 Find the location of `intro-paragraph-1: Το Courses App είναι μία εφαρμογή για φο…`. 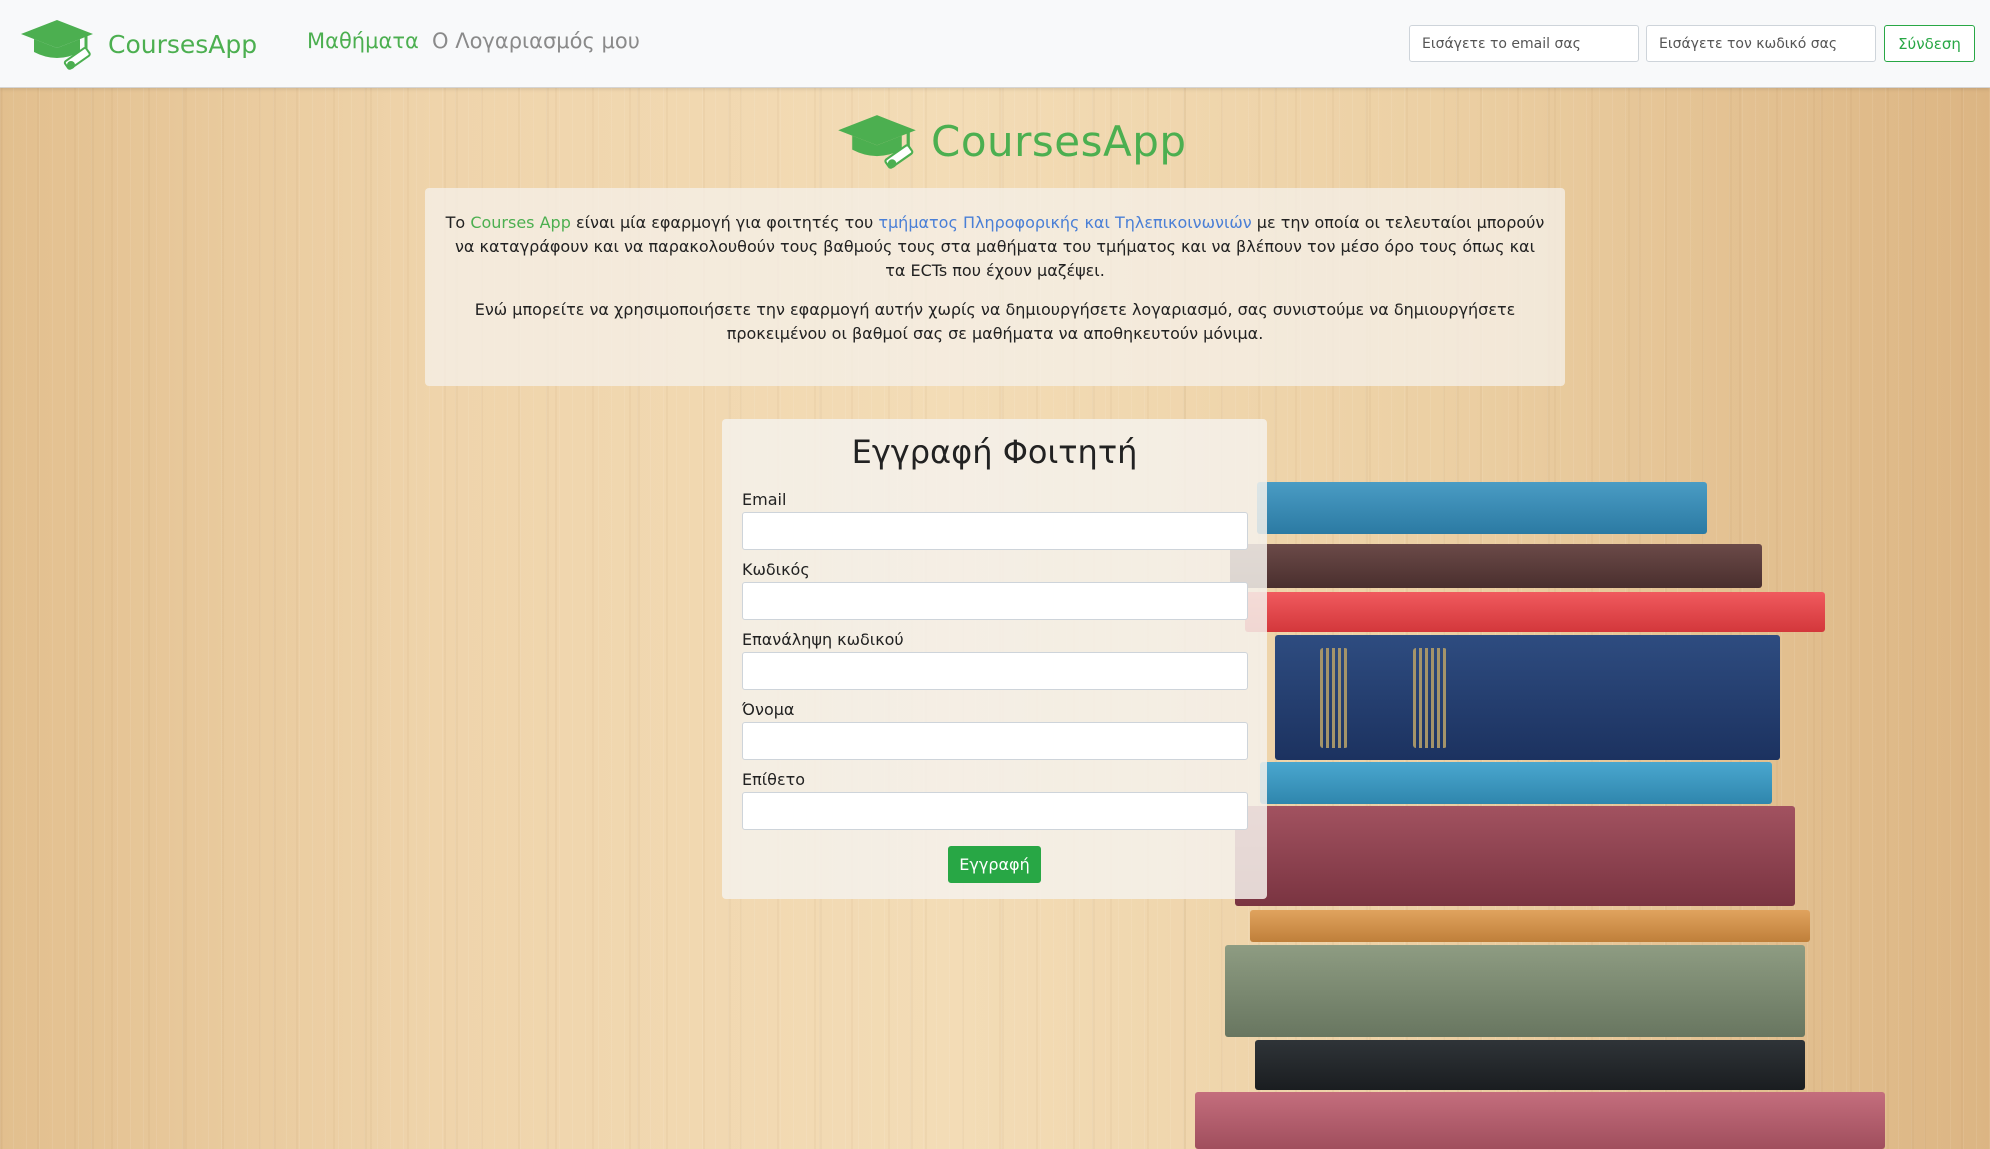

intro-paragraph-1: Το Courses App είναι μία εφαρμογή για φο… is located at coordinates (995, 247).